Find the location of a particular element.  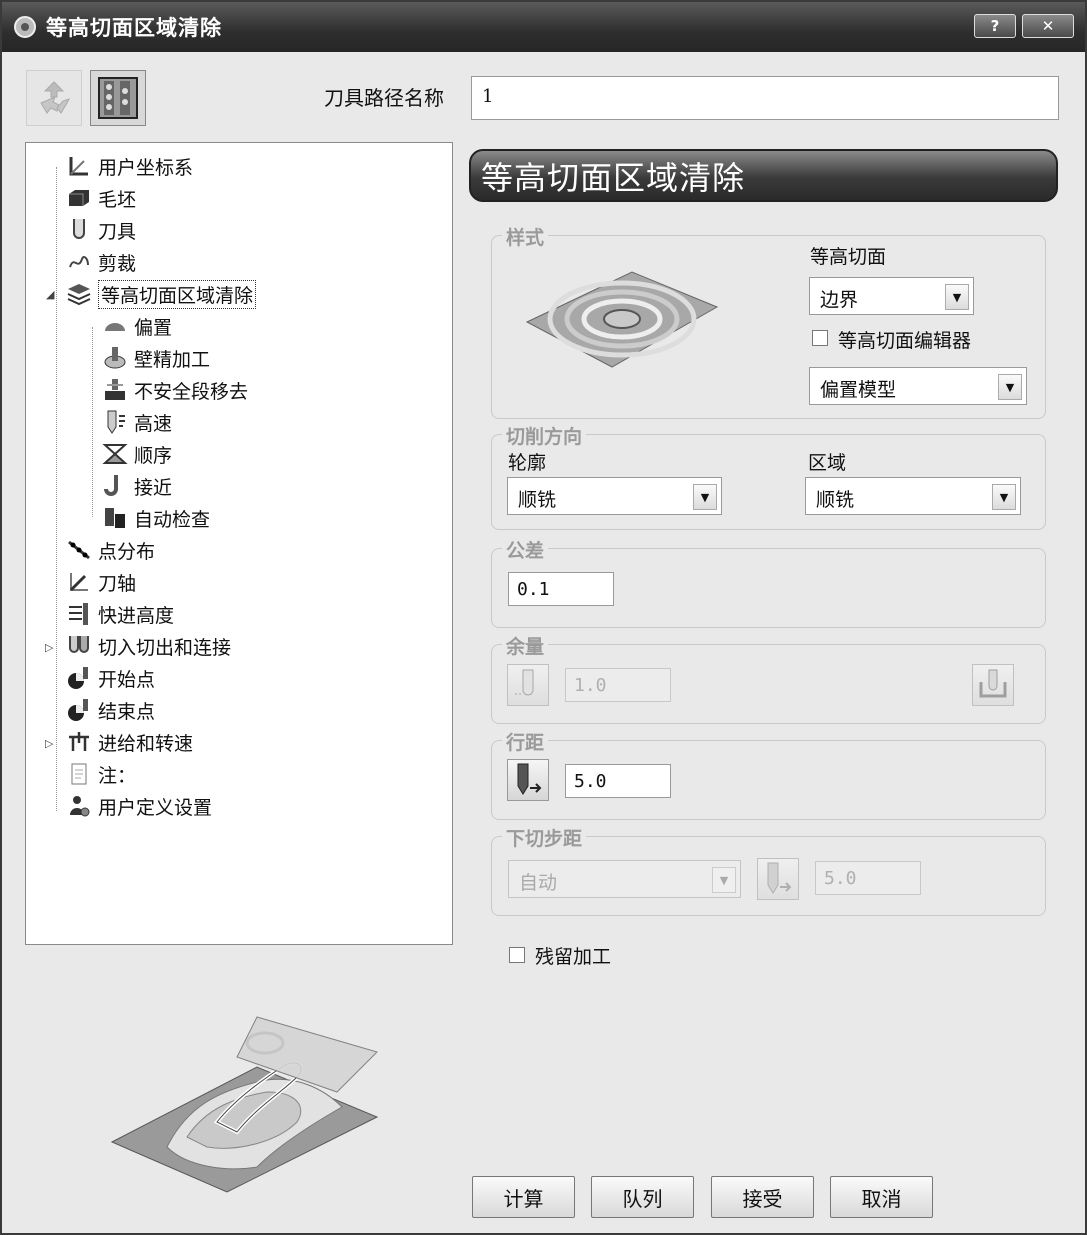

tree-item-block: 毛坯 is located at coordinates (101, 198).